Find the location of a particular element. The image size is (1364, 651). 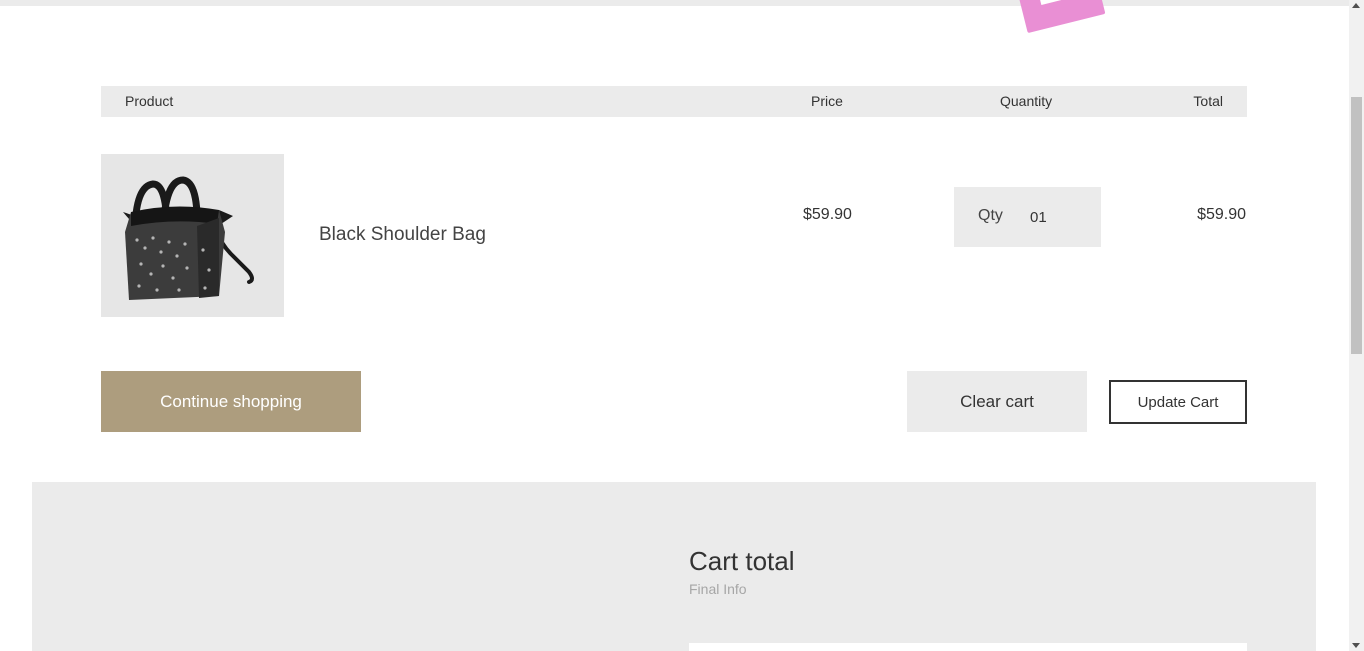

quantity-stepper: Qty is located at coordinates (1027, 217).